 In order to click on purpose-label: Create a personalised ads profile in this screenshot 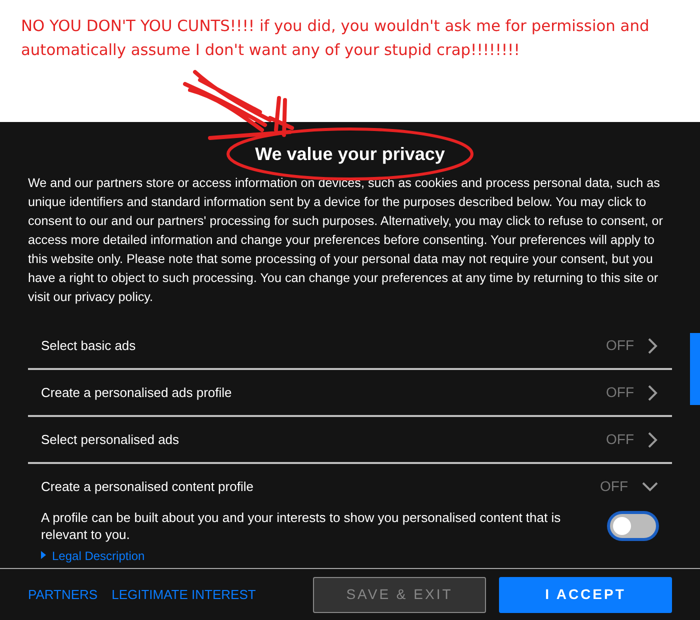, I will do `click(323, 392)`.